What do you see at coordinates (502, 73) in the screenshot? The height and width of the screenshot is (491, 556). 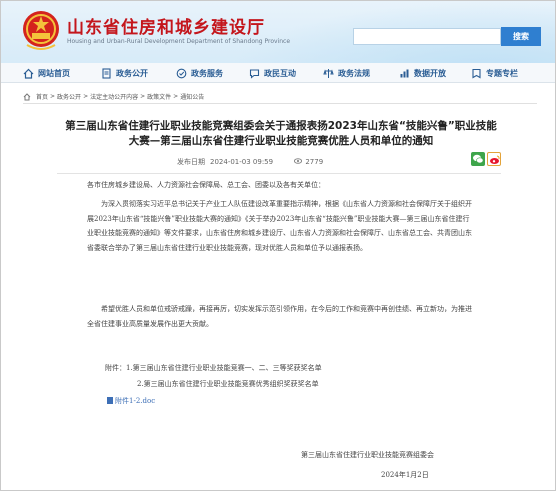 I see `nav-item-label: 专题专栏` at bounding box center [502, 73].